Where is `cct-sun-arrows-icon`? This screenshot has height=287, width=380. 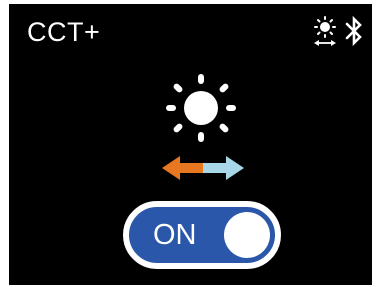 cct-sun-arrows-icon is located at coordinates (325, 31).